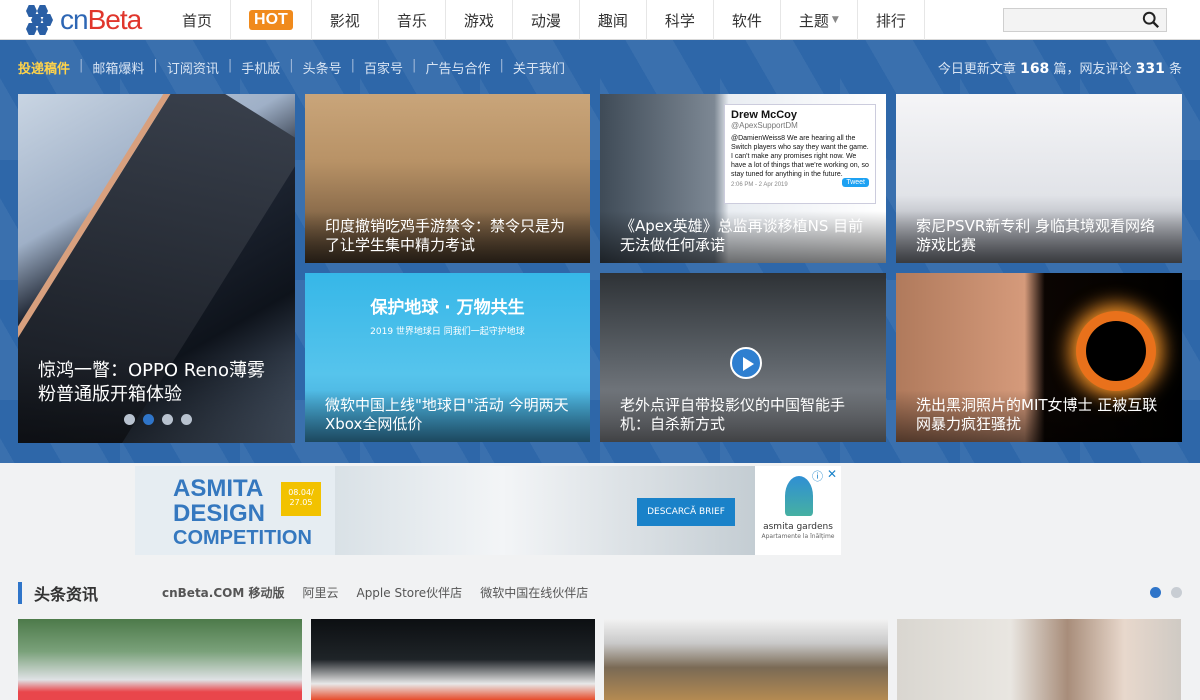 The height and width of the screenshot is (700, 1200). What do you see at coordinates (680, 20) in the screenshot?
I see `nav-item-science: 科学` at bounding box center [680, 20].